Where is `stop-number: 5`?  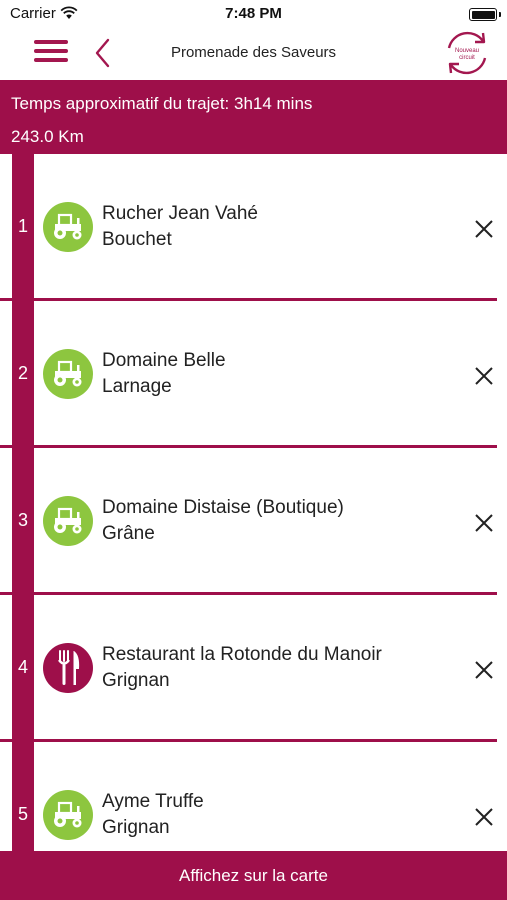 stop-number: 5 is located at coordinates (22, 814).